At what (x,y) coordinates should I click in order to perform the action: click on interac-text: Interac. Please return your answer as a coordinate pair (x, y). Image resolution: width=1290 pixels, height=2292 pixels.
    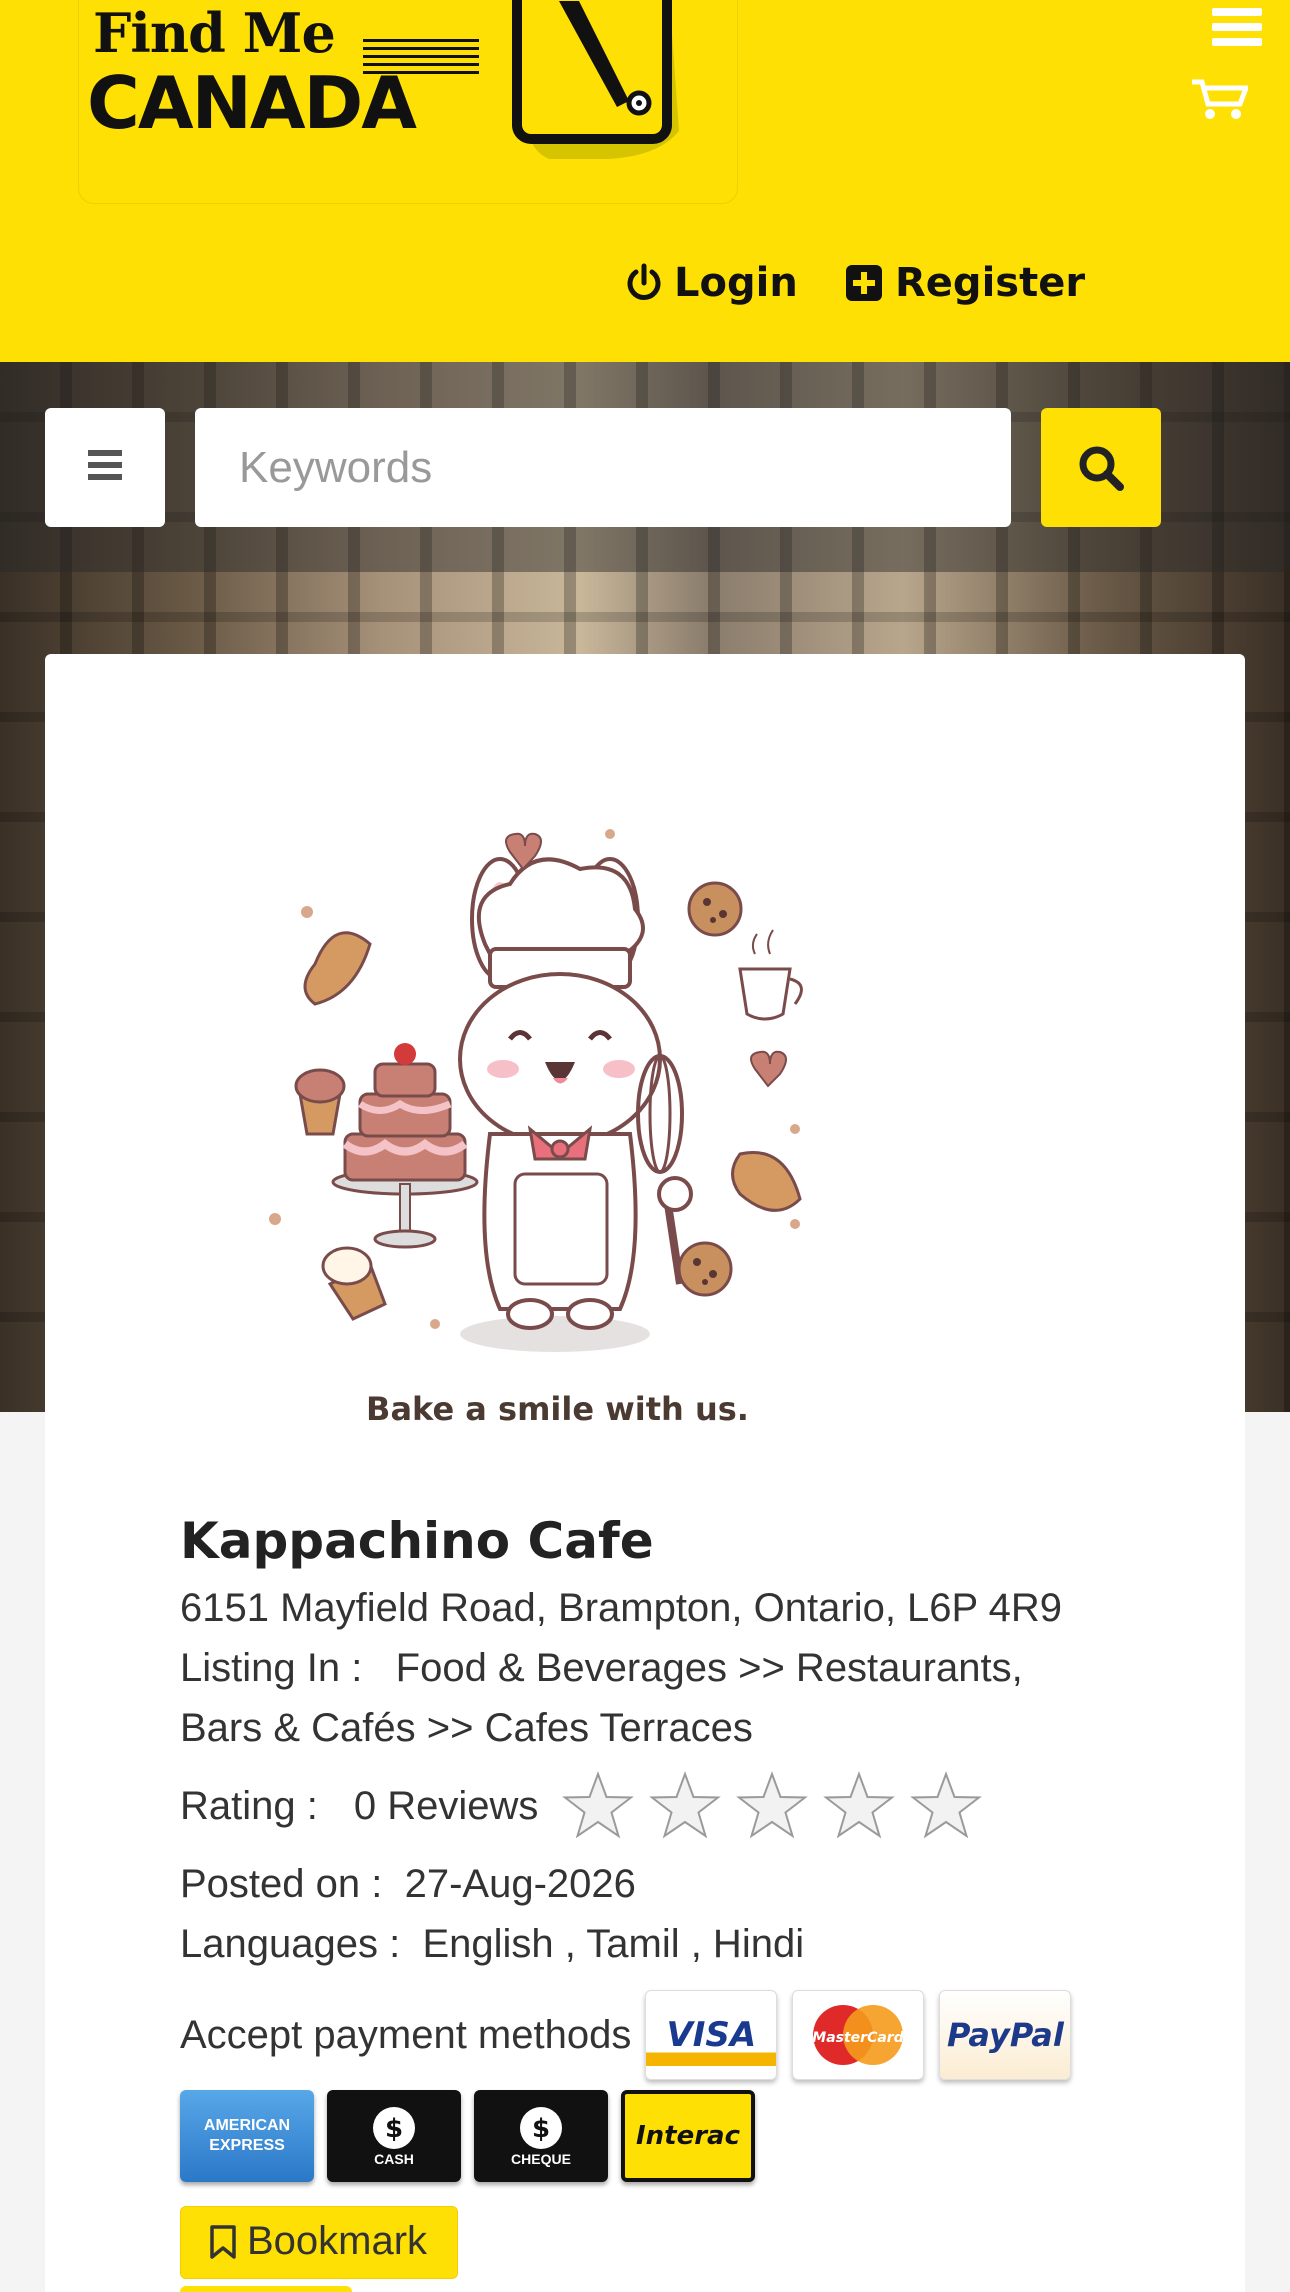
    Looking at the image, I should click on (688, 2136).